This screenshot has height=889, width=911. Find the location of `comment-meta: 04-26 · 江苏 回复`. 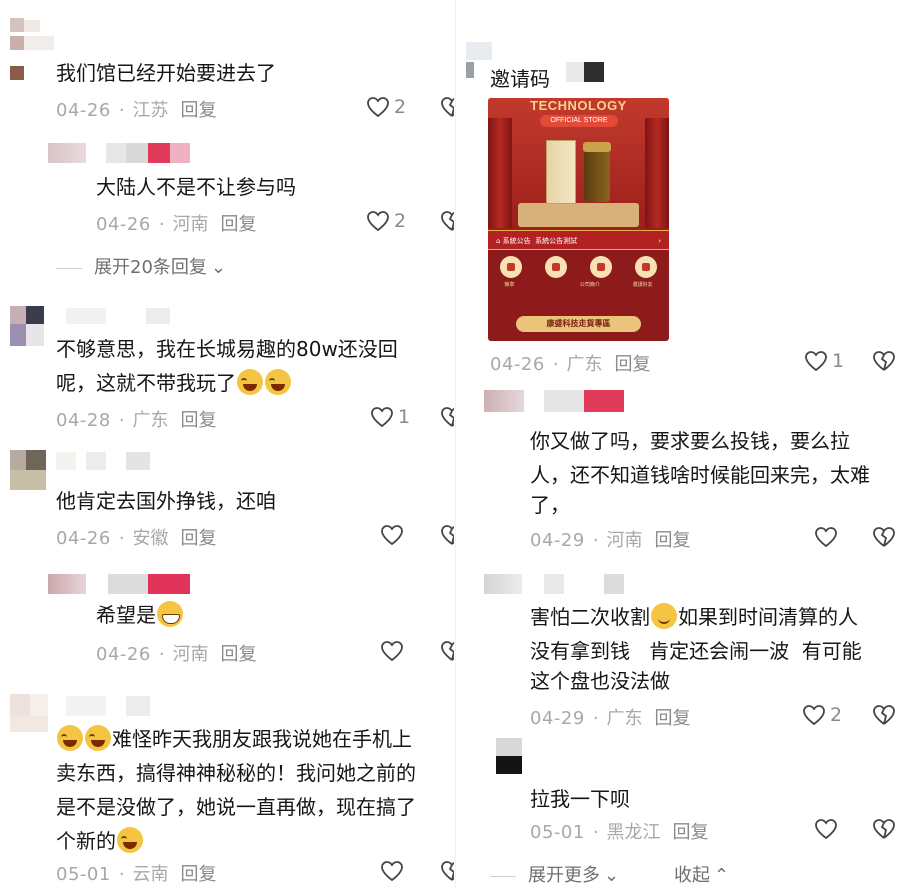

comment-meta: 04-26 · 江苏 回复 is located at coordinates (136, 110).